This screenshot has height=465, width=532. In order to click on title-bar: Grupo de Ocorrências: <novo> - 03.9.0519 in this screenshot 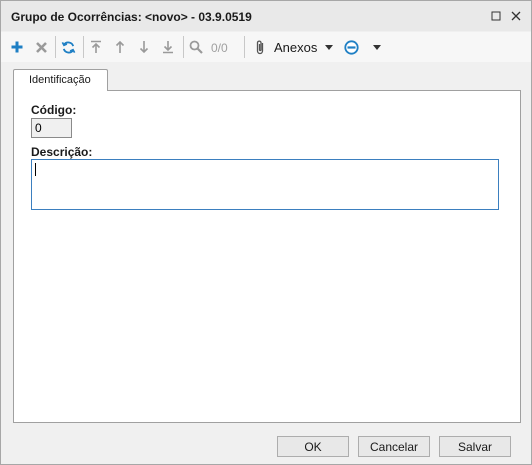, I will do `click(266, 16)`.